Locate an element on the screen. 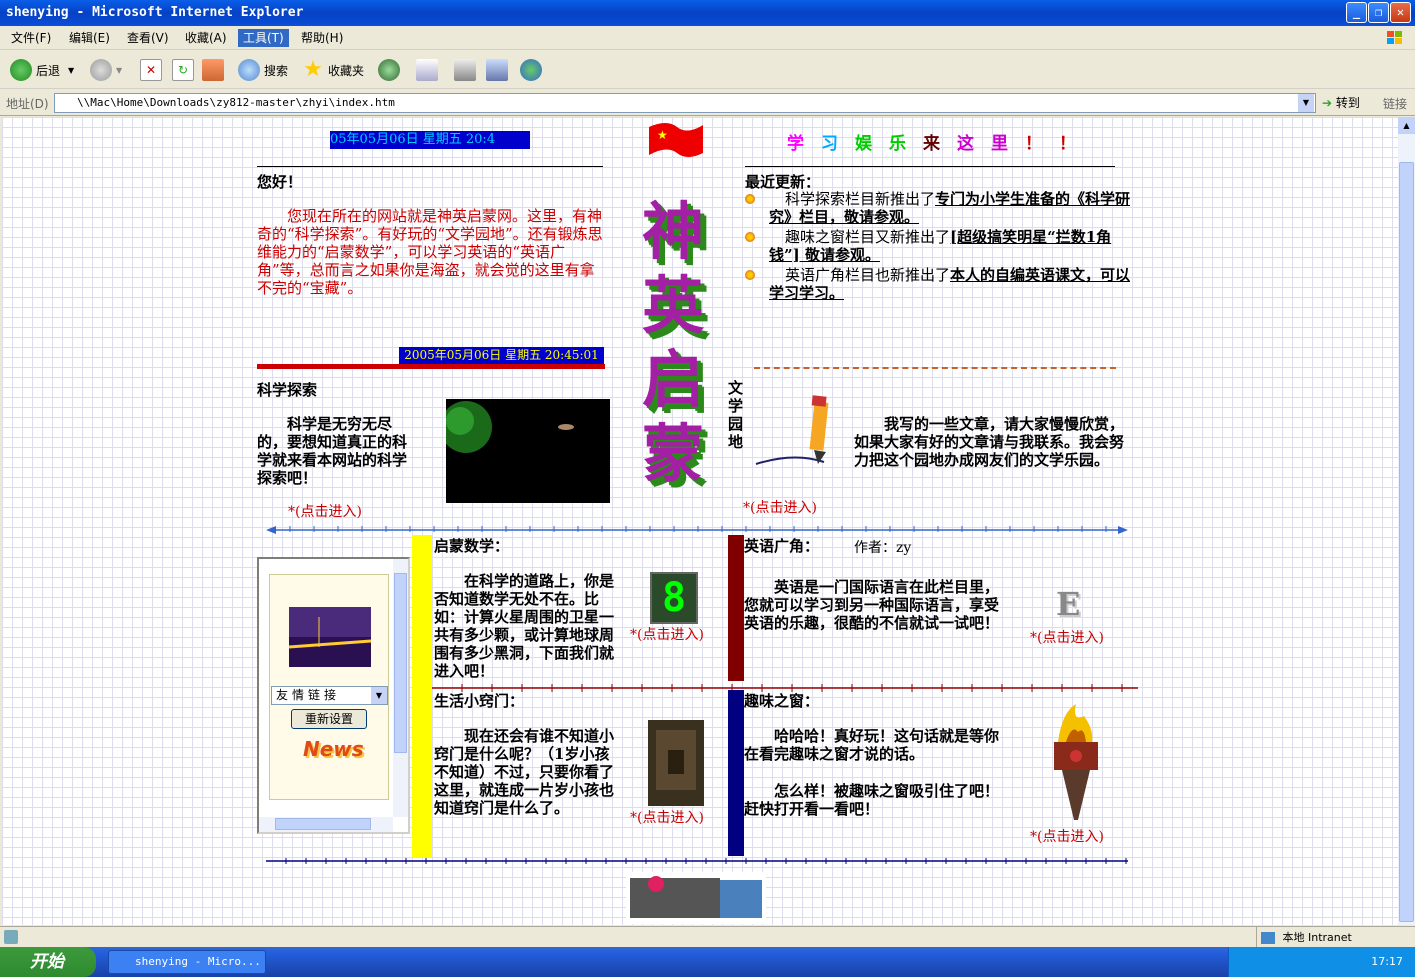  menu-file: 文件(F) is located at coordinates (31, 38).